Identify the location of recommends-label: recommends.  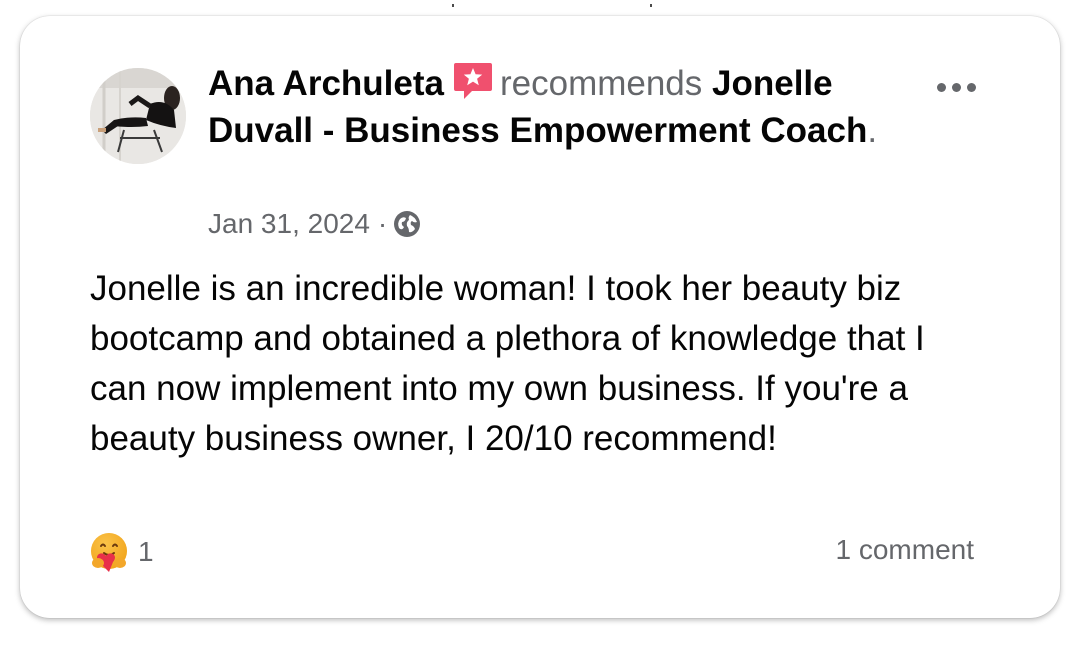
(601, 83).